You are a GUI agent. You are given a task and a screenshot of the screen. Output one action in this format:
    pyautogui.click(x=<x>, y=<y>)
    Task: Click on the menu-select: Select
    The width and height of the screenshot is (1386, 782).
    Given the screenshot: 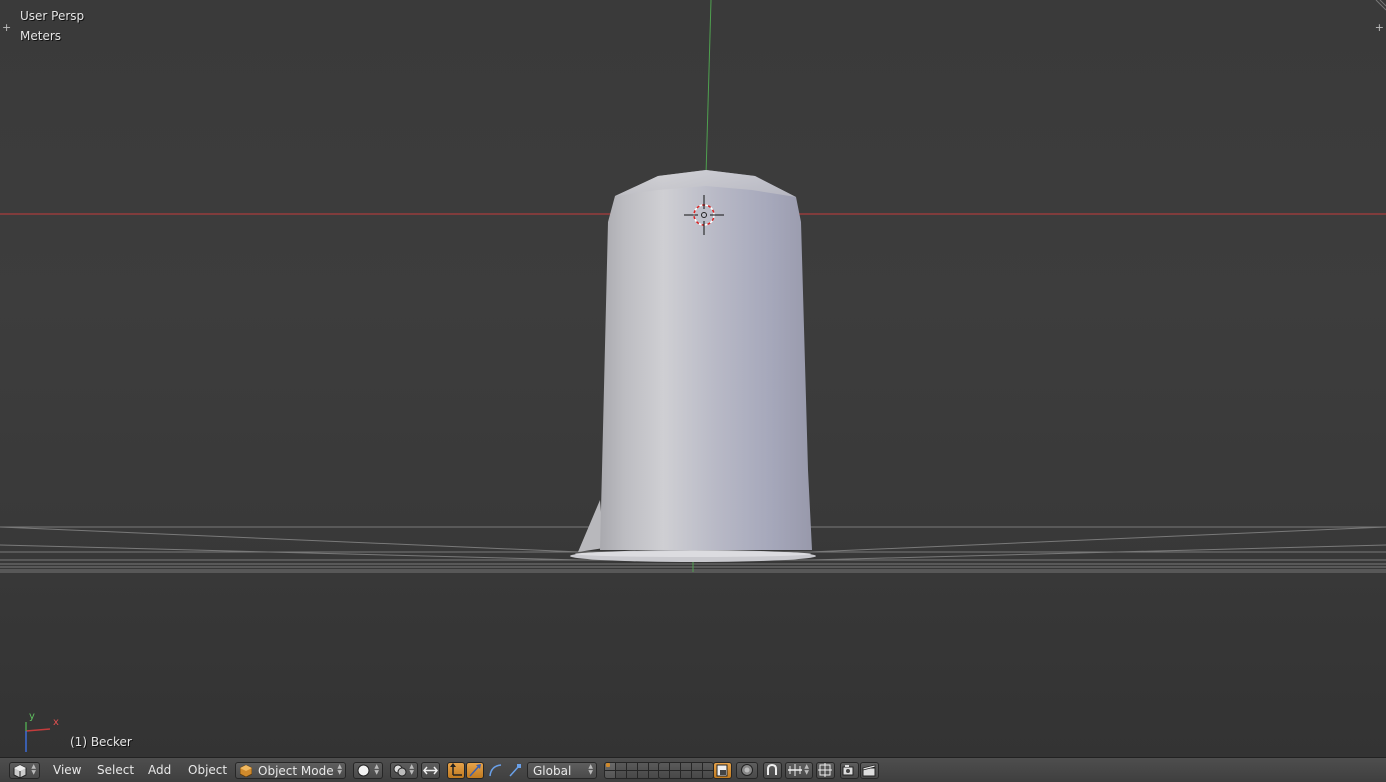 What is the action you would take?
    pyautogui.click(x=115, y=770)
    